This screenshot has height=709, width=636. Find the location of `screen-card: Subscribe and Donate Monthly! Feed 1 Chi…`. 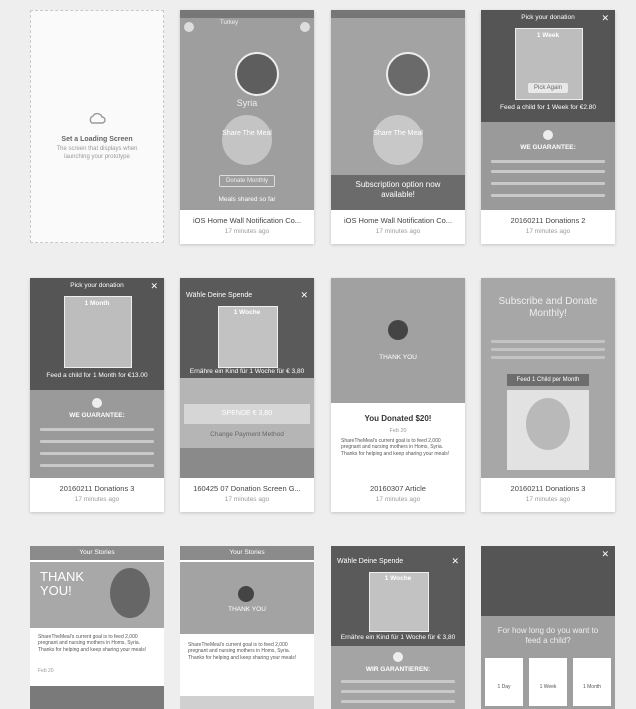

screen-card: Subscribe and Donate Monthly! Feed 1 Chi… is located at coordinates (548, 395).